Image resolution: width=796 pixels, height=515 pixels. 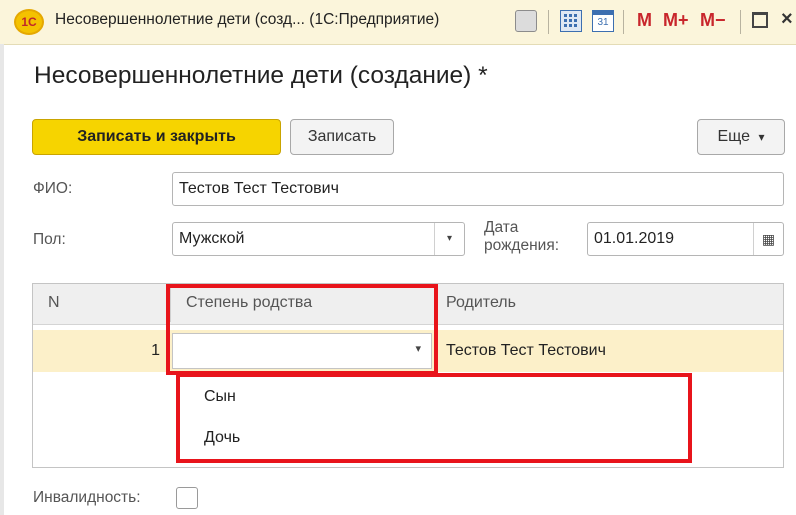 I want to click on parent-cell: Тестов Тест Тестович, so click(x=526, y=350).